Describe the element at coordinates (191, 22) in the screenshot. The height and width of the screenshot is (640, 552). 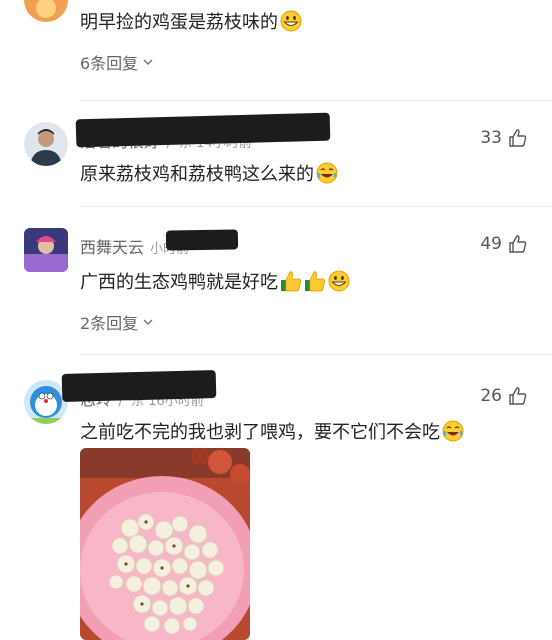
I see `comment-text: 明早捡的鸡蛋是荔枝味的` at that location.